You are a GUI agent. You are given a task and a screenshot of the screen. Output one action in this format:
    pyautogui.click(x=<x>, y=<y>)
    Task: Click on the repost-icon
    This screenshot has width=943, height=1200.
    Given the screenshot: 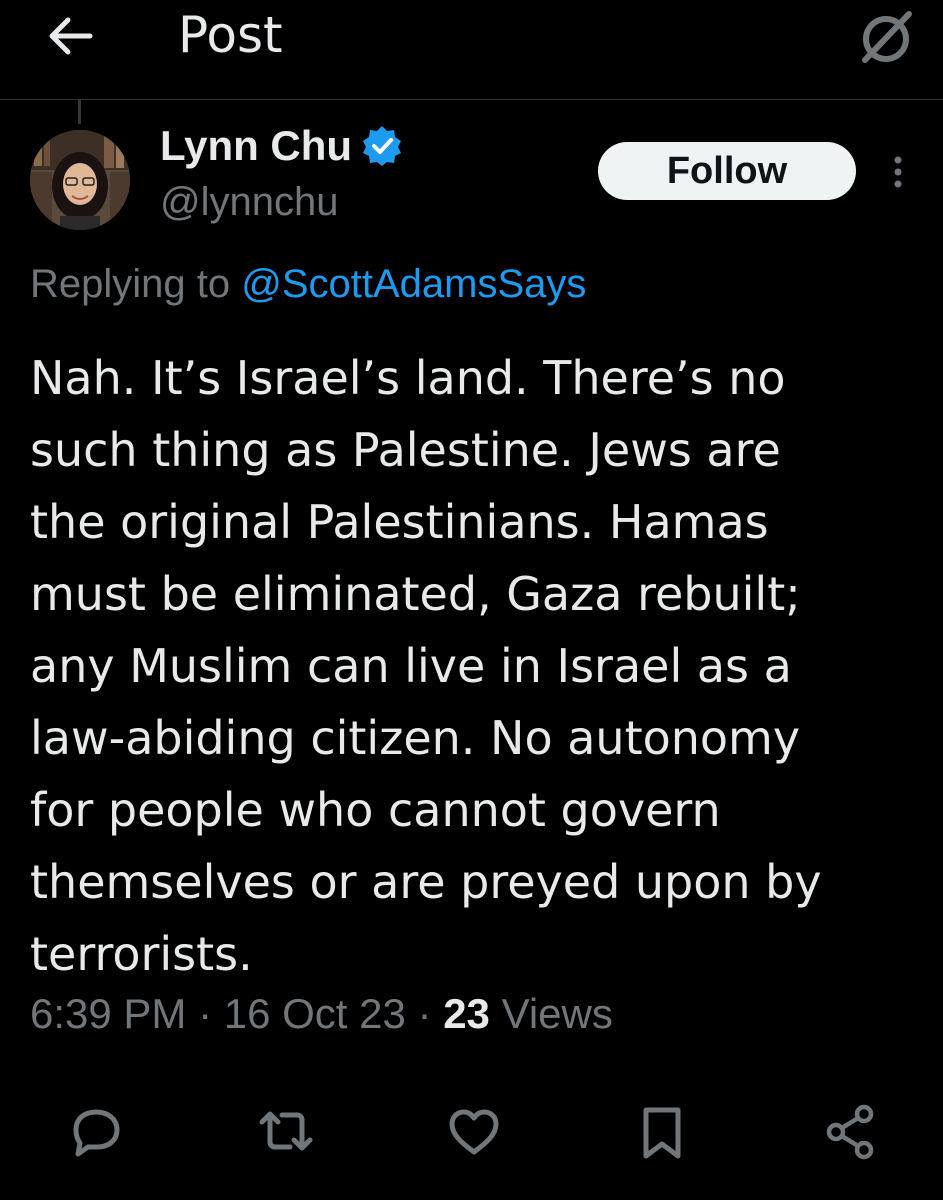 What is the action you would take?
    pyautogui.click(x=286, y=1131)
    